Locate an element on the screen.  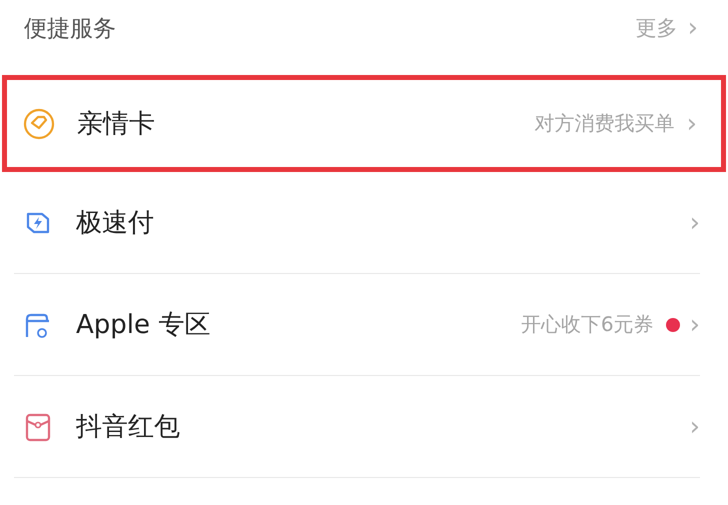
item-title: 亲情卡 is located at coordinates (116, 124).